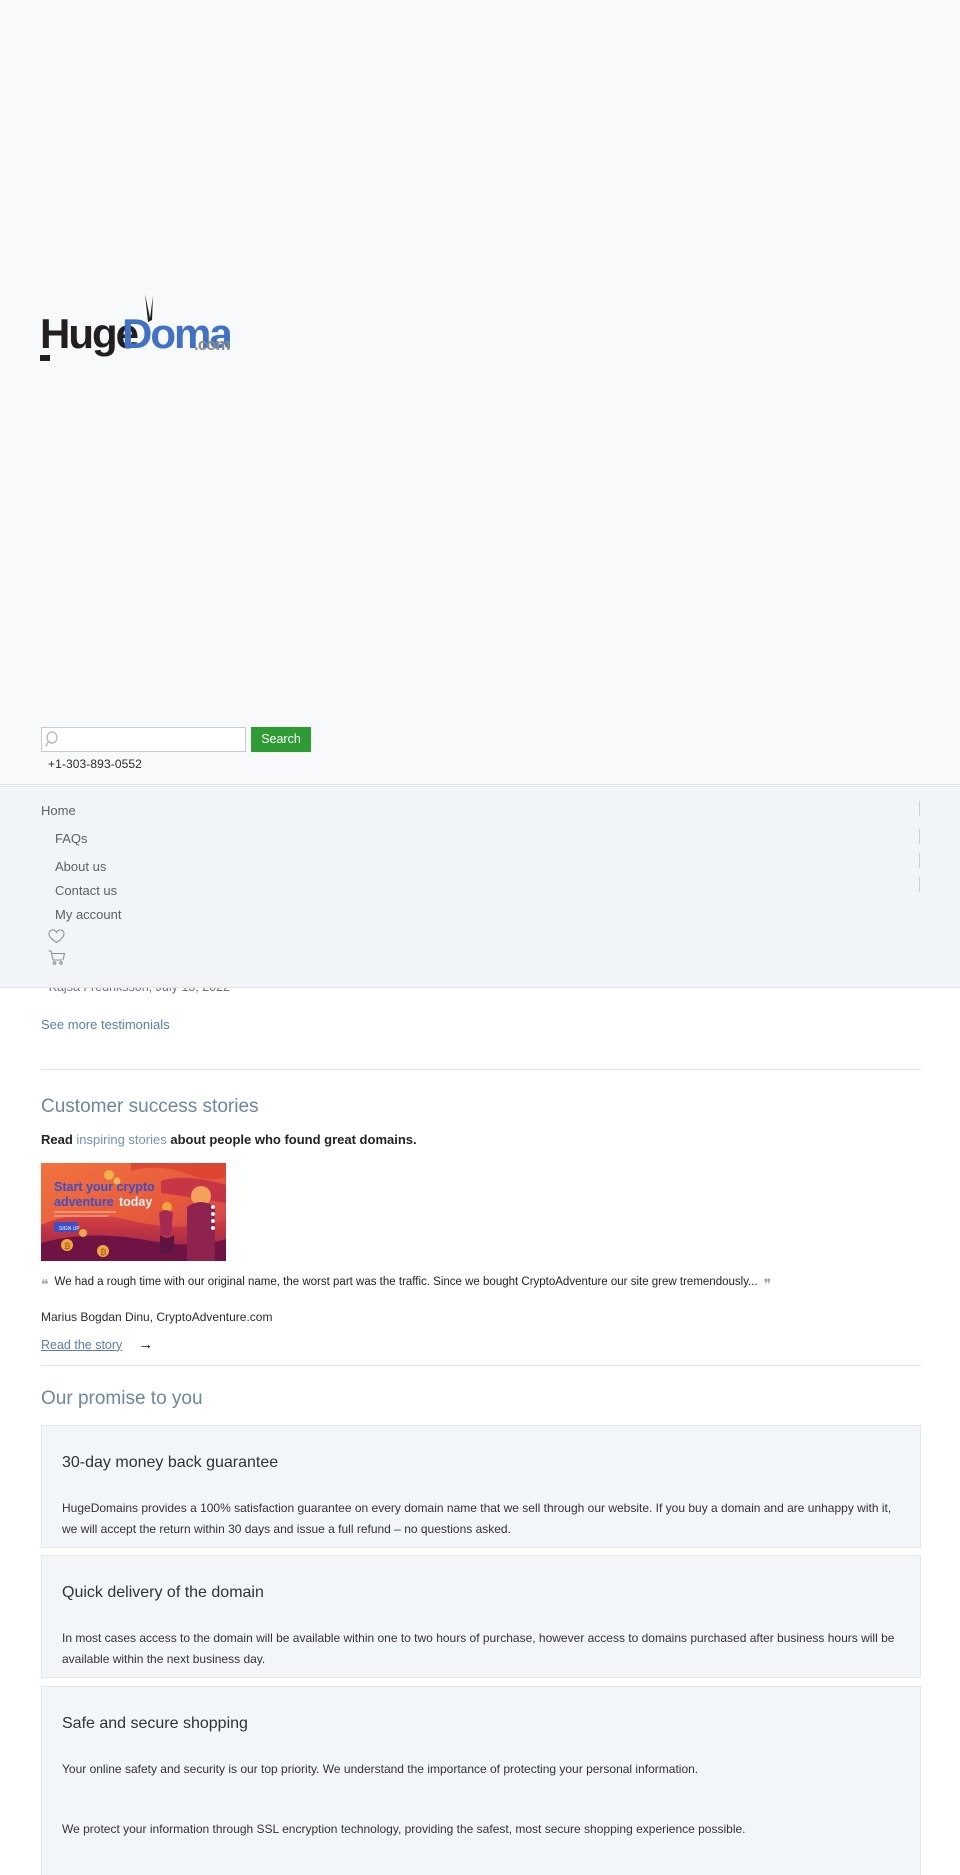 Image resolution: width=960 pixels, height=1875 pixels. What do you see at coordinates (135, 1202) in the screenshot?
I see `svg-text: today` at bounding box center [135, 1202].